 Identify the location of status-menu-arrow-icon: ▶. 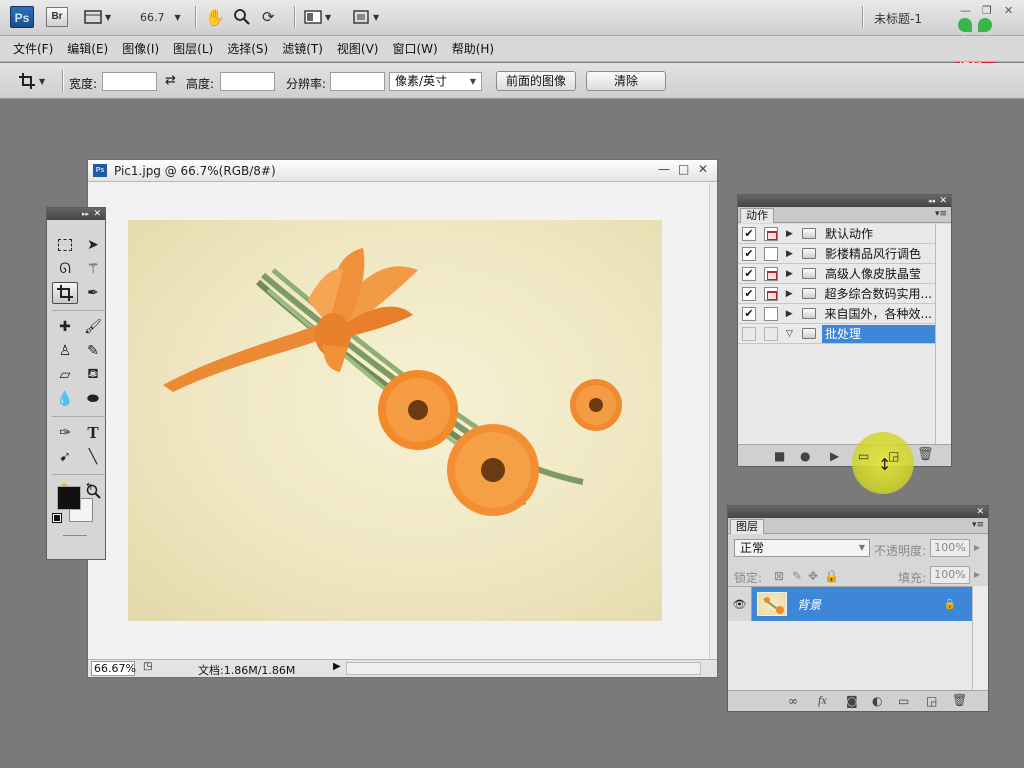
(337, 666).